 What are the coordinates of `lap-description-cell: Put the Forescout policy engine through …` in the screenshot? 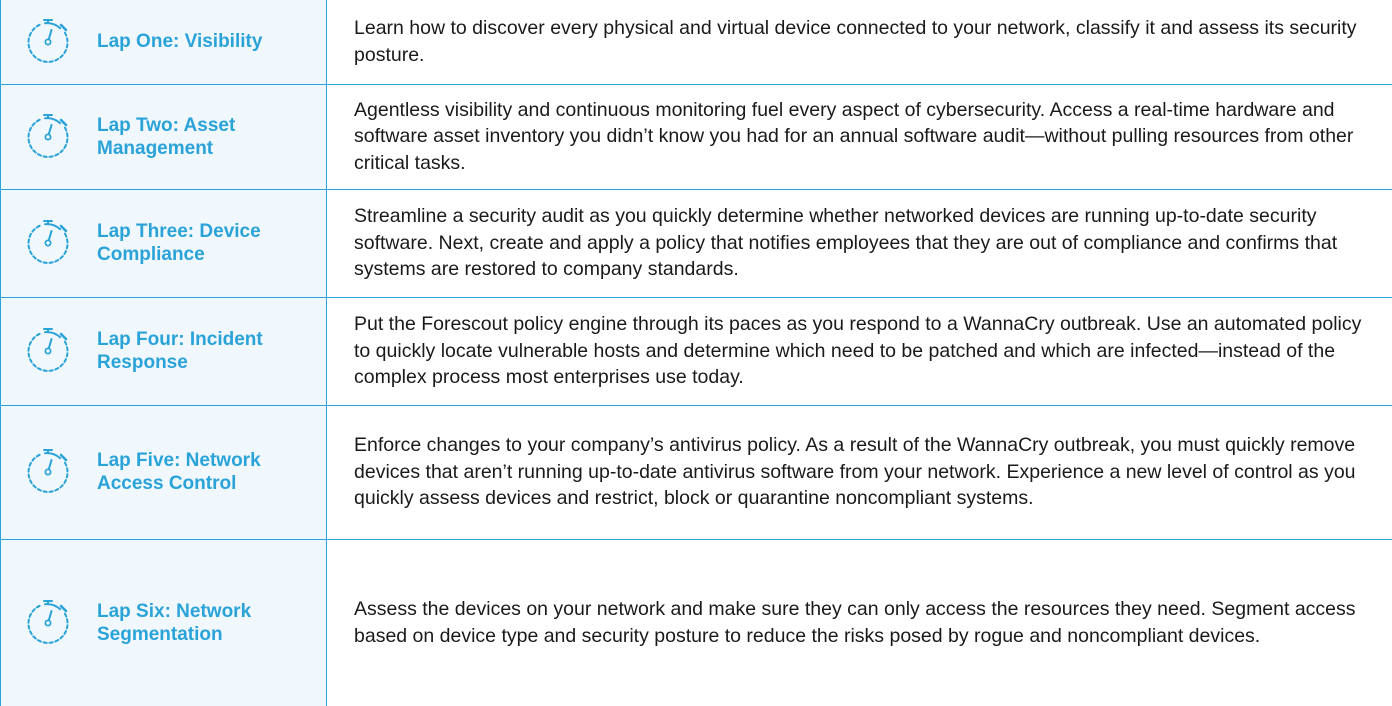 It's located at (859, 351).